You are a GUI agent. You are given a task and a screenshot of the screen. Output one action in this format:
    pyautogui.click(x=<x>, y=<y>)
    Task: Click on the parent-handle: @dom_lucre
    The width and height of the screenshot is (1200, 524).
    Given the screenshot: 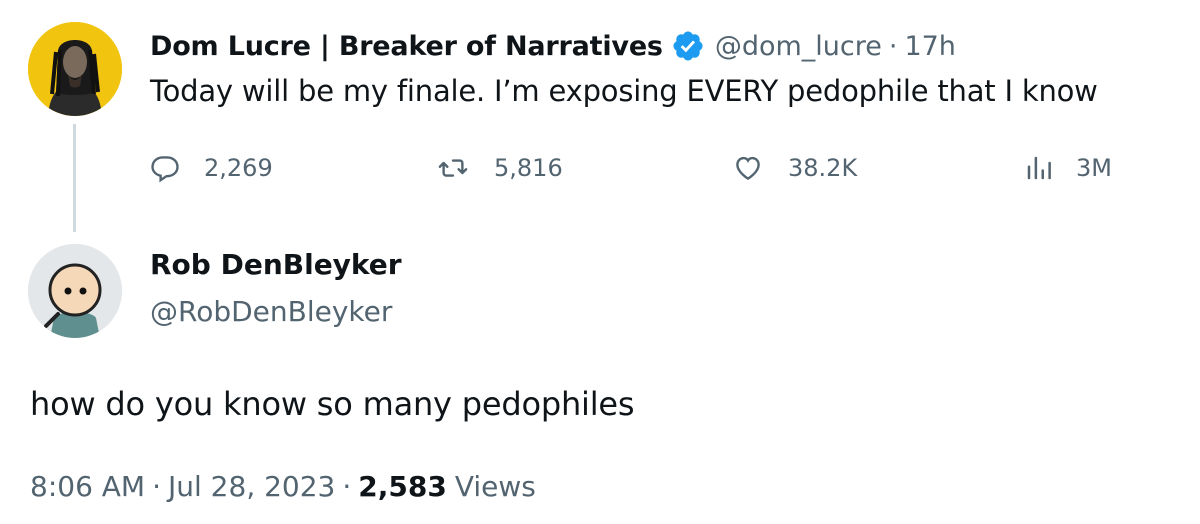 What is the action you would take?
    pyautogui.click(x=798, y=46)
    